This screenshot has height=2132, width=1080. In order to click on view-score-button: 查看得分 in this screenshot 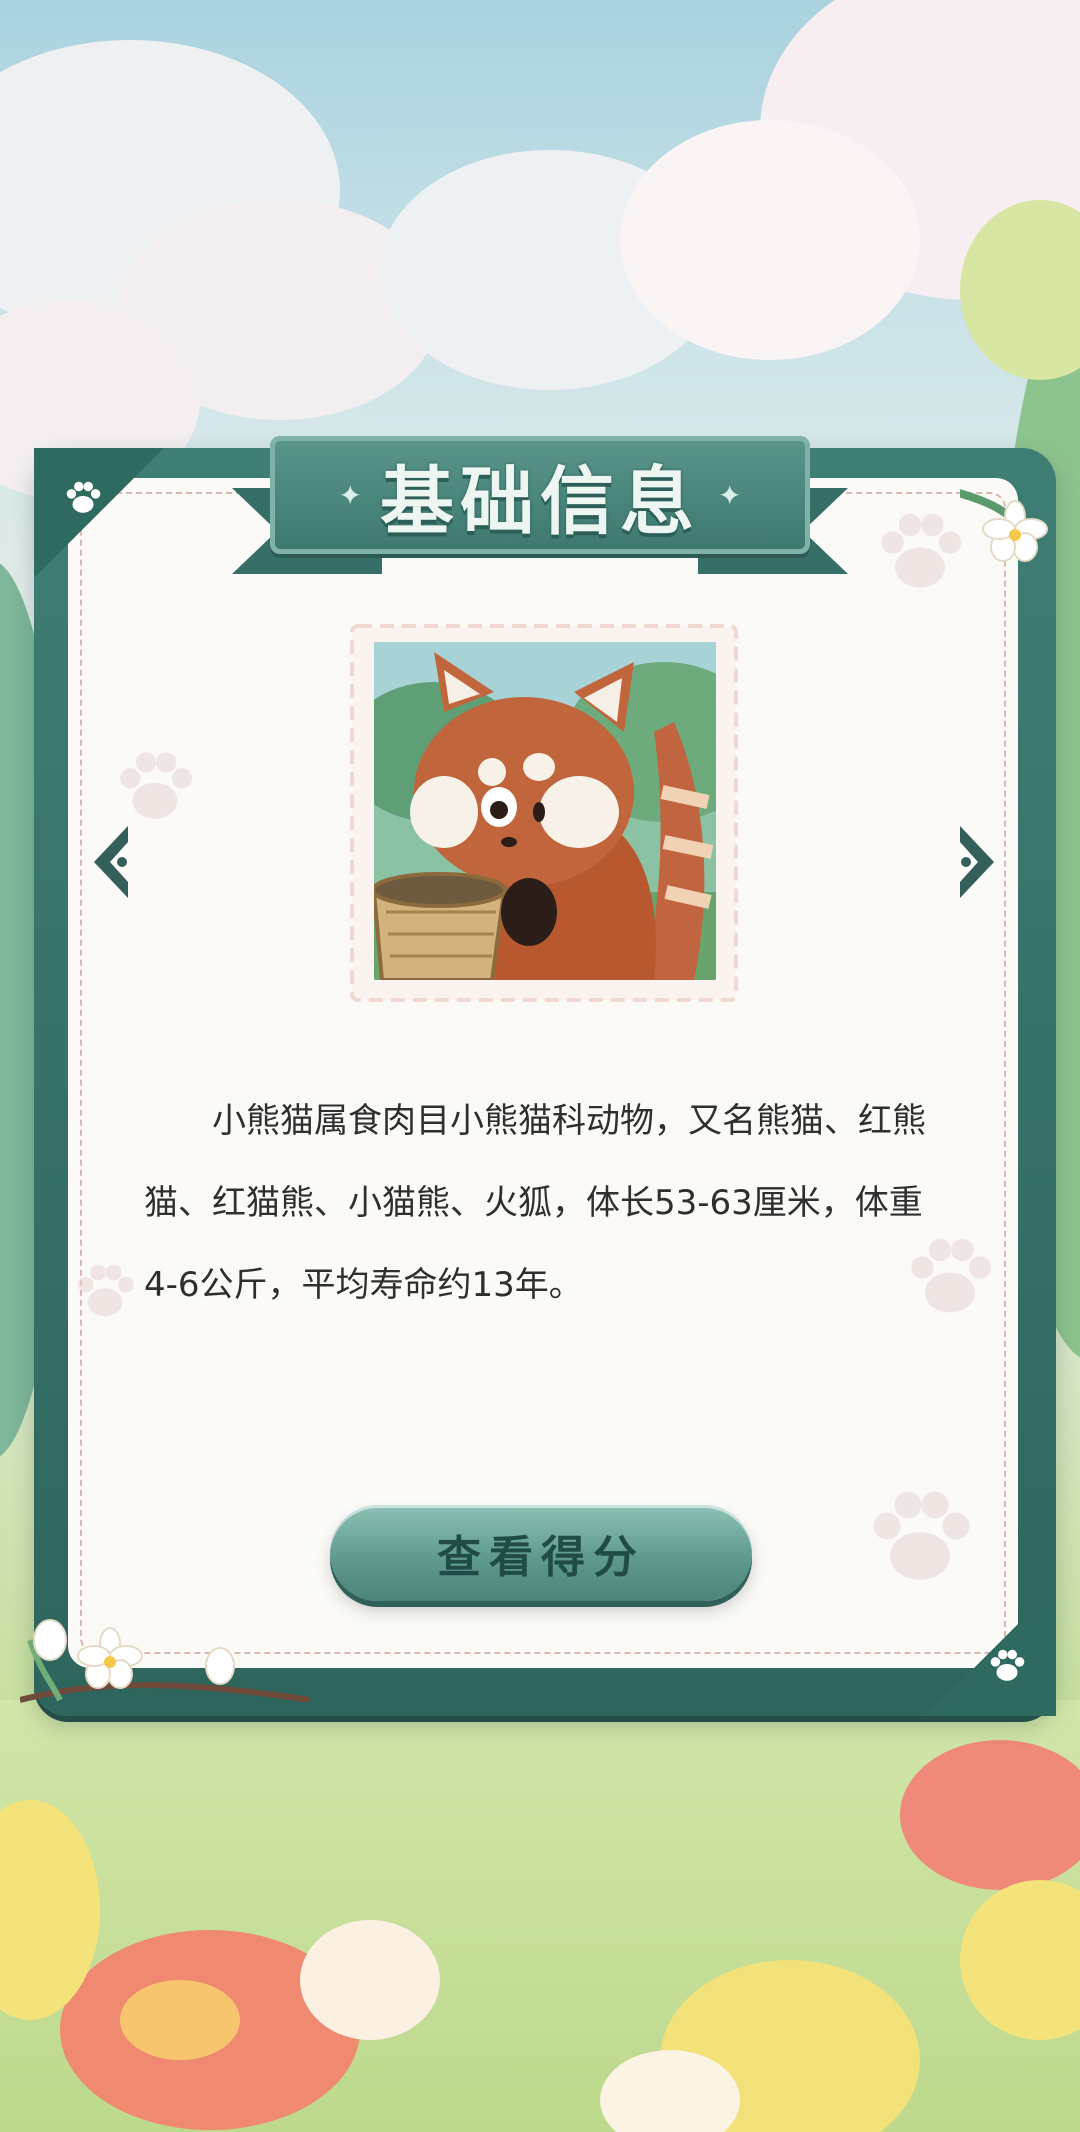, I will do `click(541, 1553)`.